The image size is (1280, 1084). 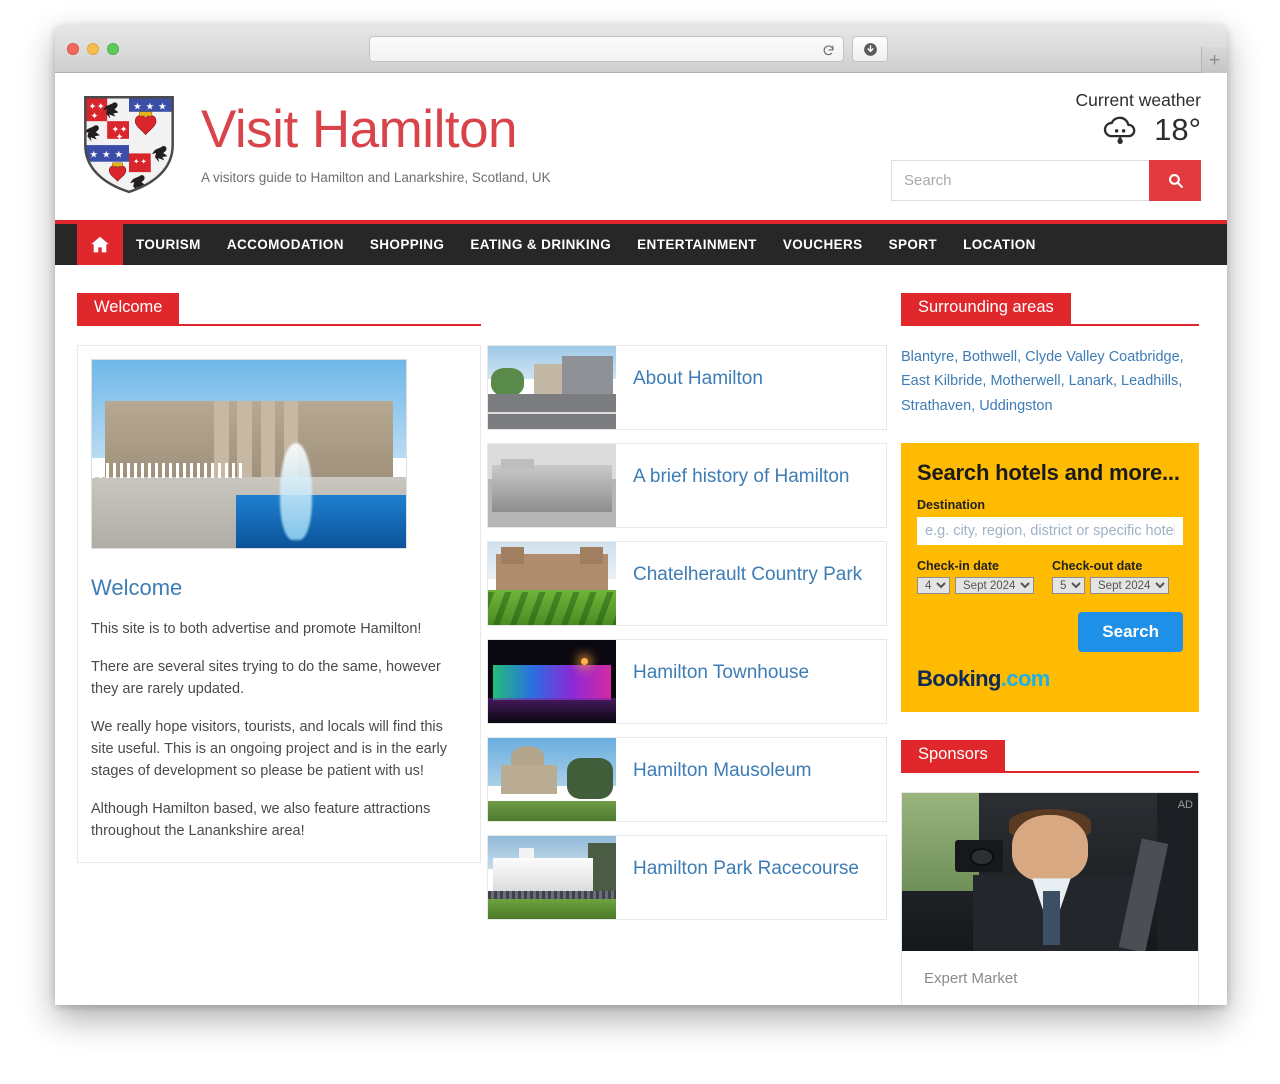 What do you see at coordinates (641, 146) in the screenshot?
I see `site-header: ✦✦ ✦ ★★★ ✦✦ ✦ ★★★ ✦✦ ✦✦` at bounding box center [641, 146].